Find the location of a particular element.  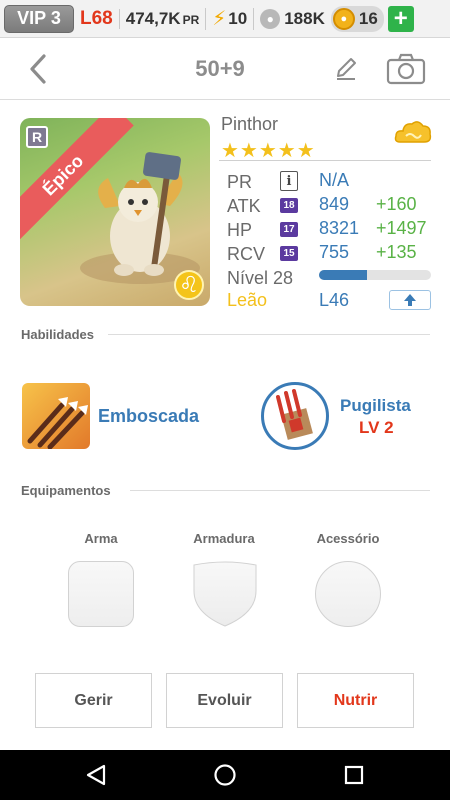

skill-name-boxer: Pugilista is located at coordinates (375, 406).